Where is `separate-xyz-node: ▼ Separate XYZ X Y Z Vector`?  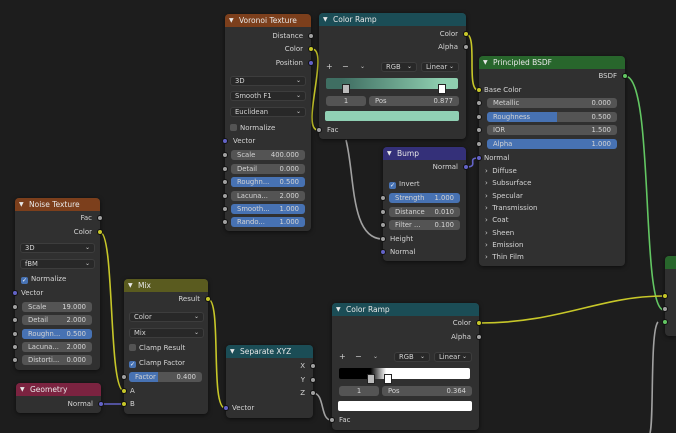
separate-xyz-node: ▼ Separate XYZ X Y Z Vector is located at coordinates (269, 381).